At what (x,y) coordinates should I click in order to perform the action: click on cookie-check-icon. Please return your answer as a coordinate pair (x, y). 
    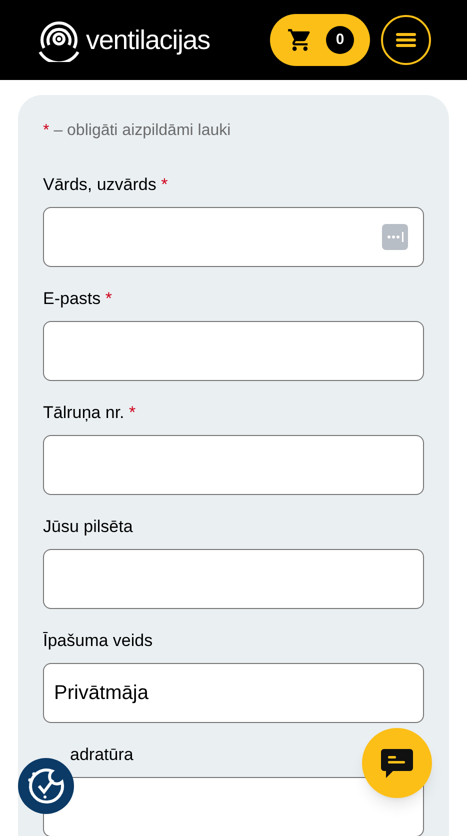
    Looking at the image, I should click on (46, 786).